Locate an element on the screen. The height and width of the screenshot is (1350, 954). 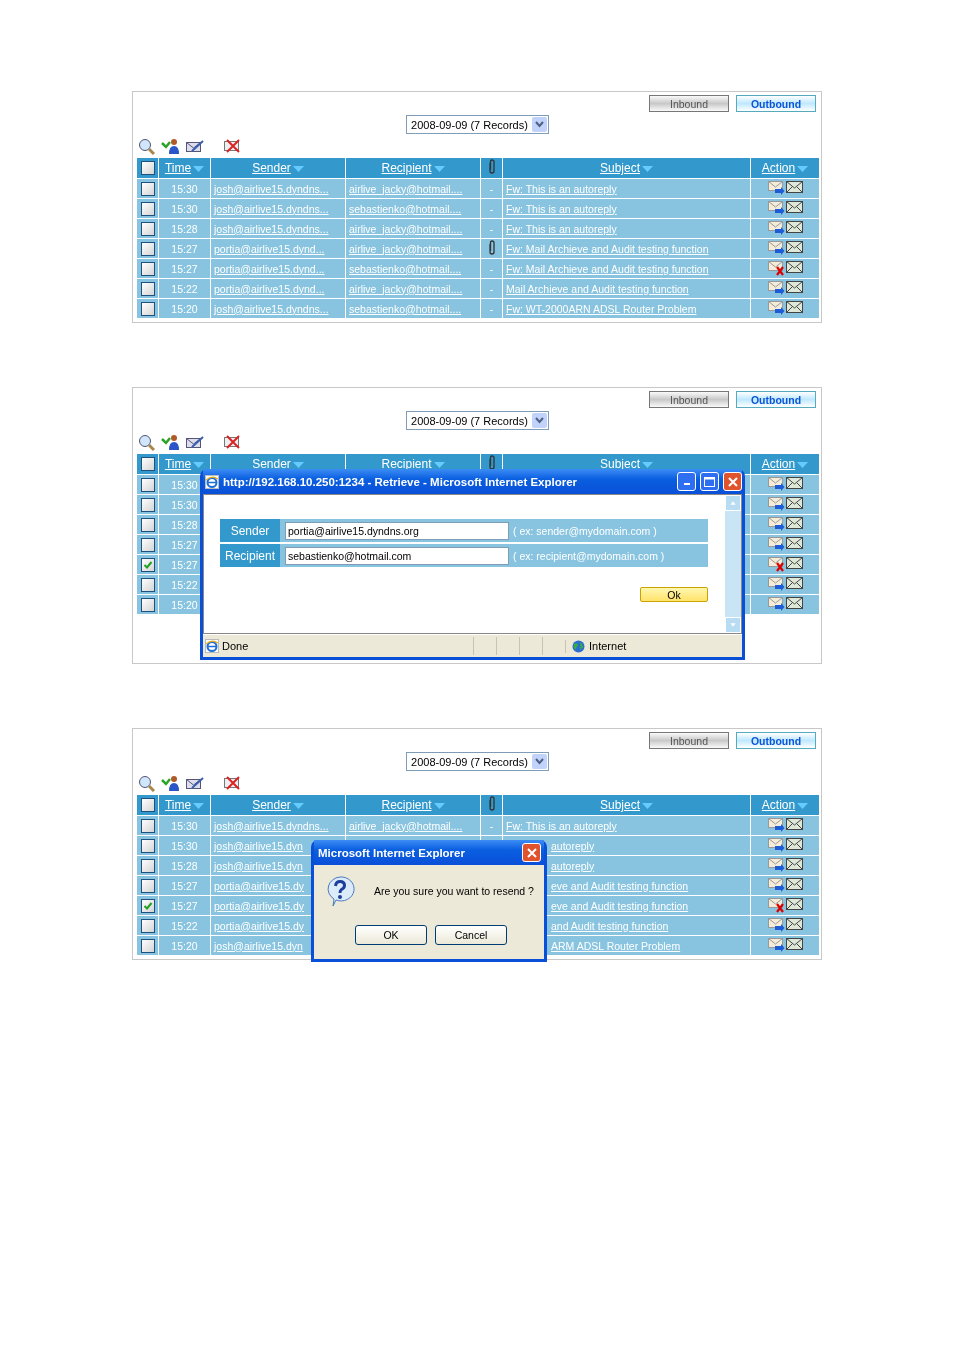
subject-link: autoreply is located at coordinates (573, 845).